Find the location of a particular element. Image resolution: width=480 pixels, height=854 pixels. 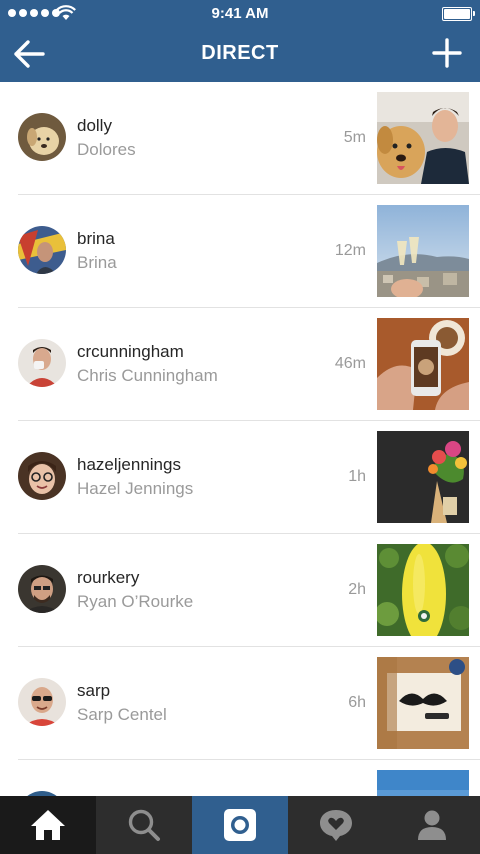

tab-bar is located at coordinates (240, 825).